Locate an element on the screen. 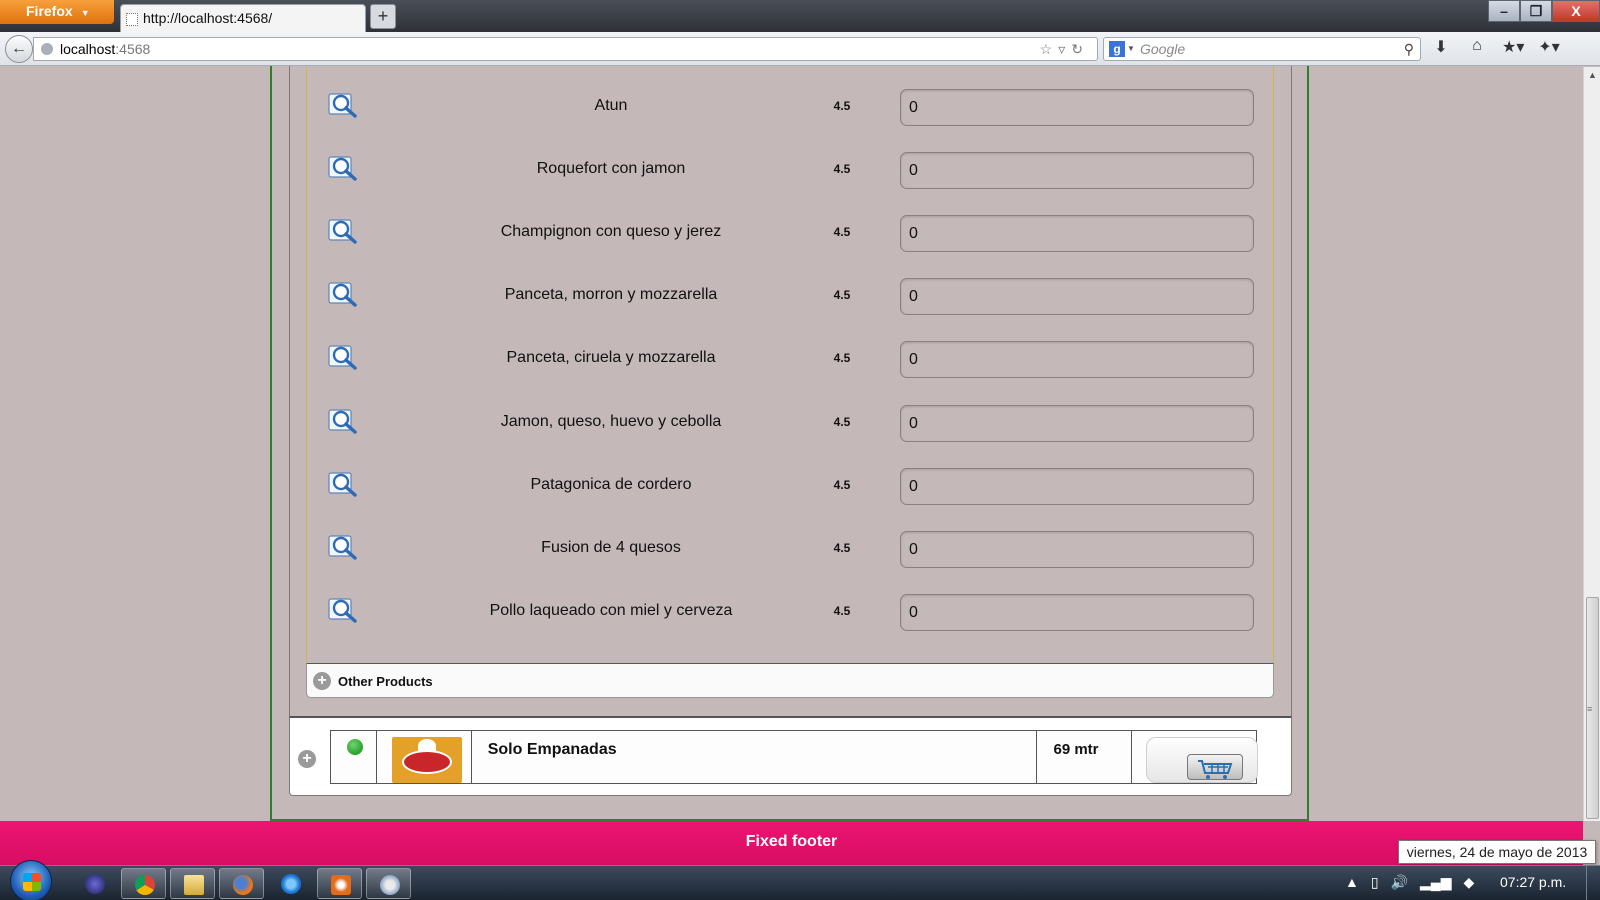 Image resolution: width=1600 pixels, height=900 pixels. store-name-cell: Solo Empanadas is located at coordinates (755, 757).